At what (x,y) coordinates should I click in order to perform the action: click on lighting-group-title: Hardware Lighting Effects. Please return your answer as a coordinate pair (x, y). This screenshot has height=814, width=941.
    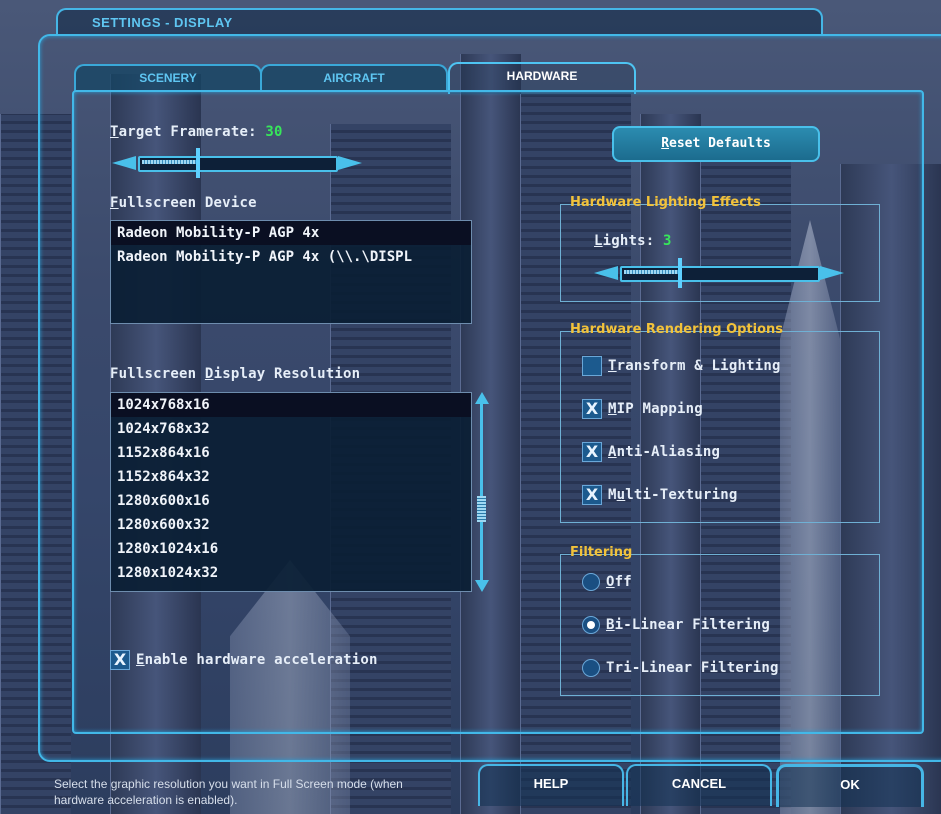
    Looking at the image, I should click on (665, 202).